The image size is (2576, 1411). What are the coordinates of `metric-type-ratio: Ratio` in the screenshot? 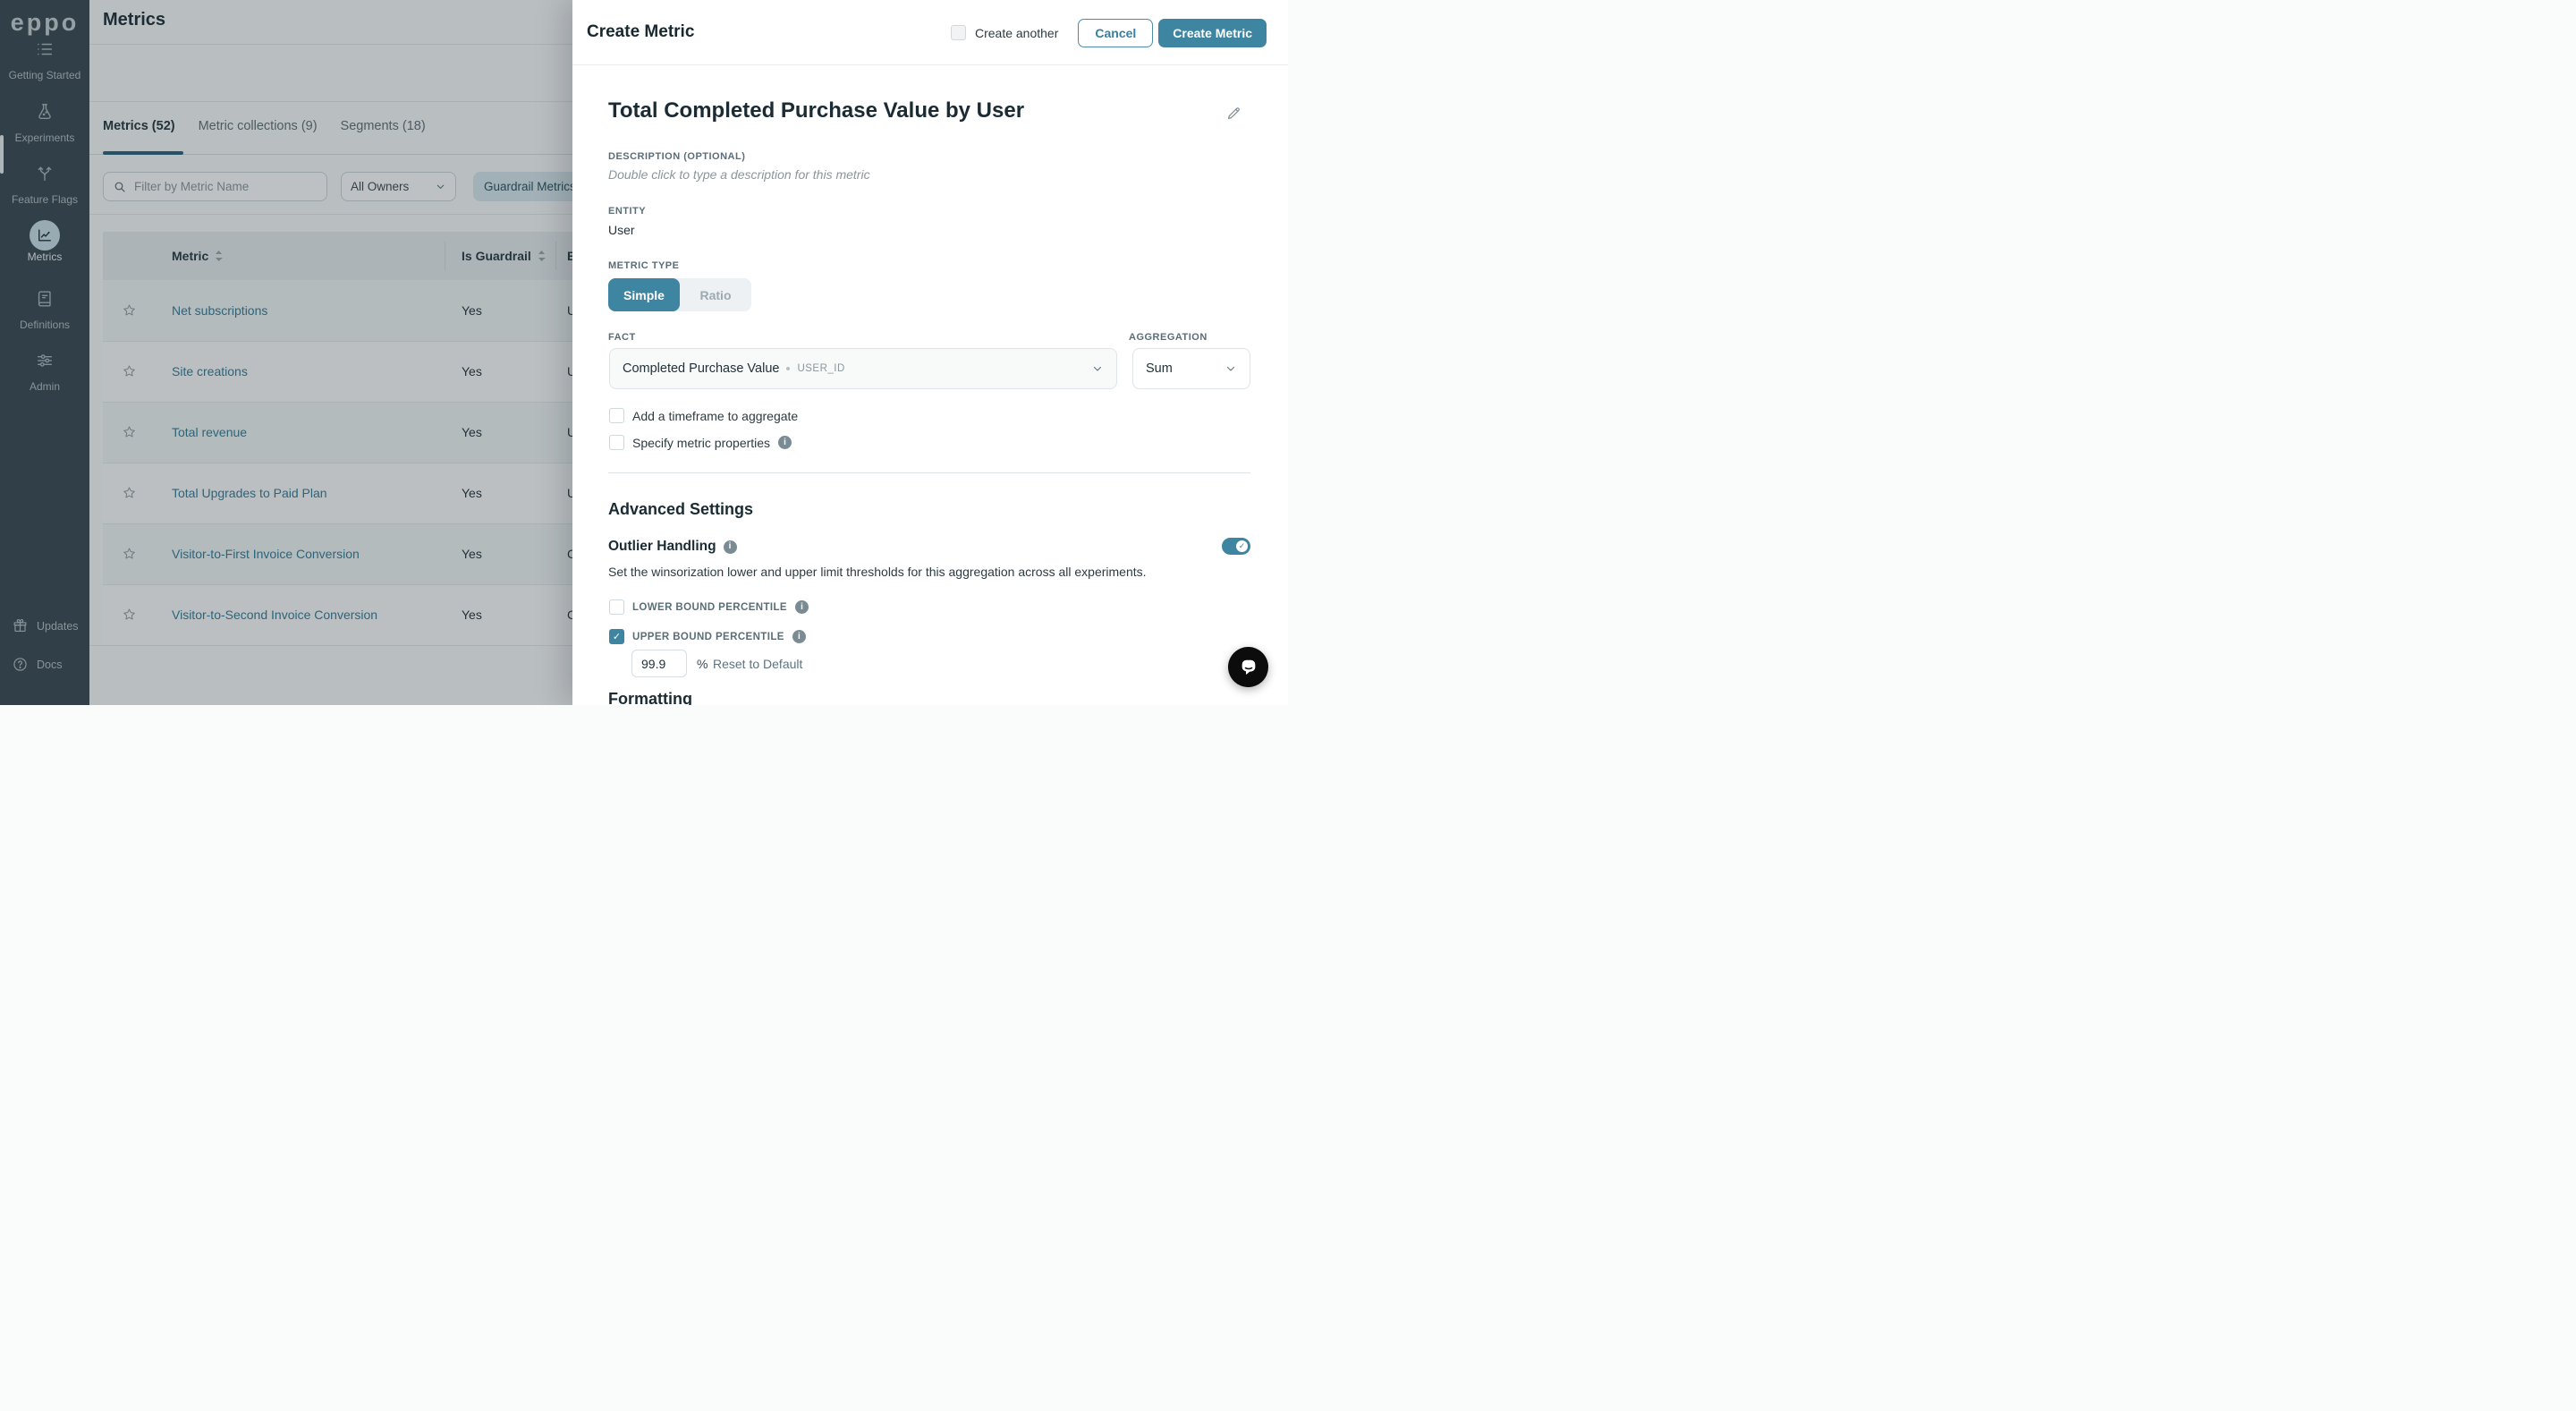 It's located at (715, 294).